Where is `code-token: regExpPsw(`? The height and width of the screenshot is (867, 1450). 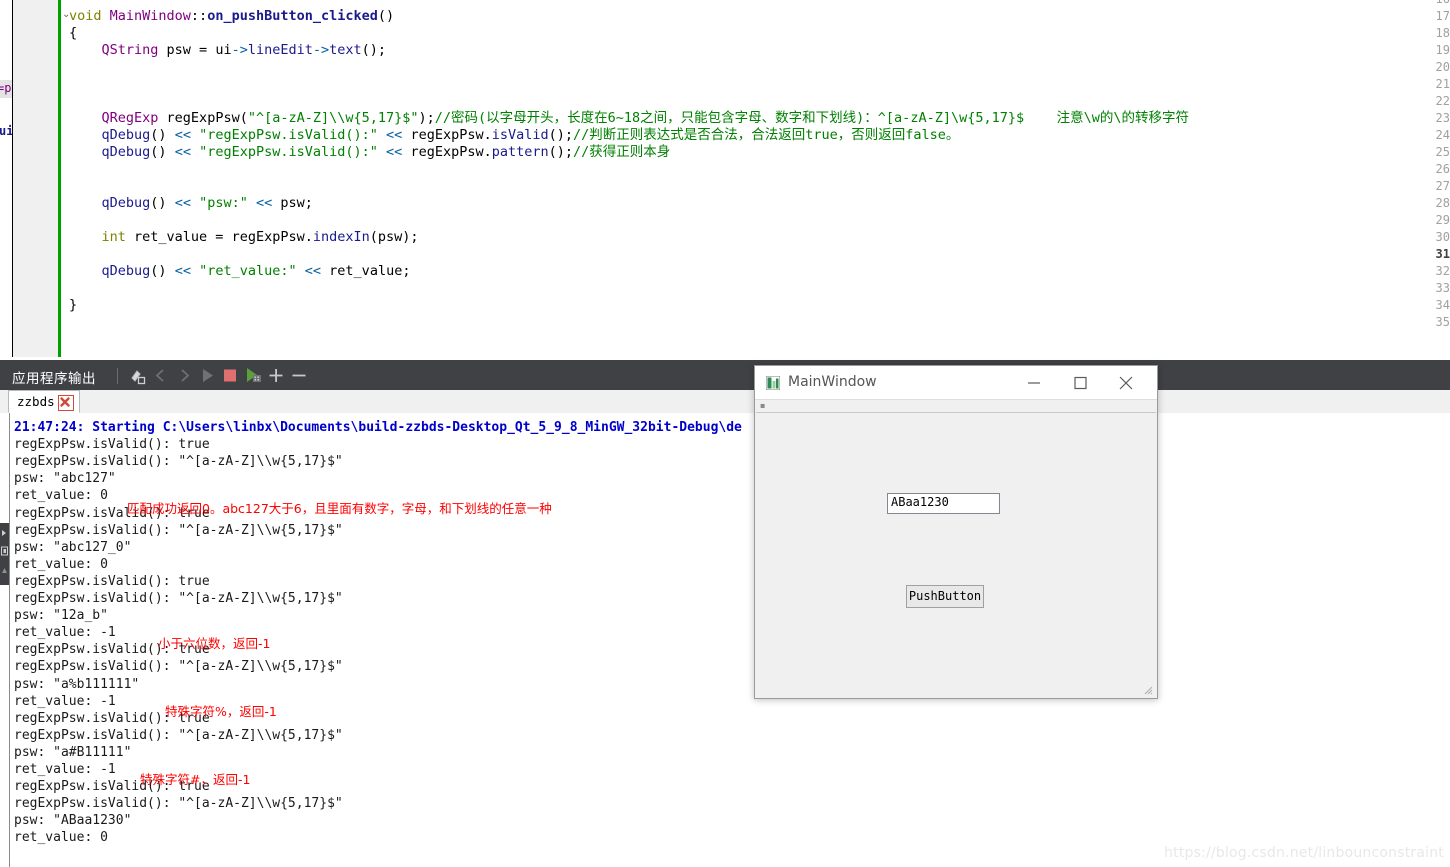 code-token: regExpPsw( is located at coordinates (203, 118).